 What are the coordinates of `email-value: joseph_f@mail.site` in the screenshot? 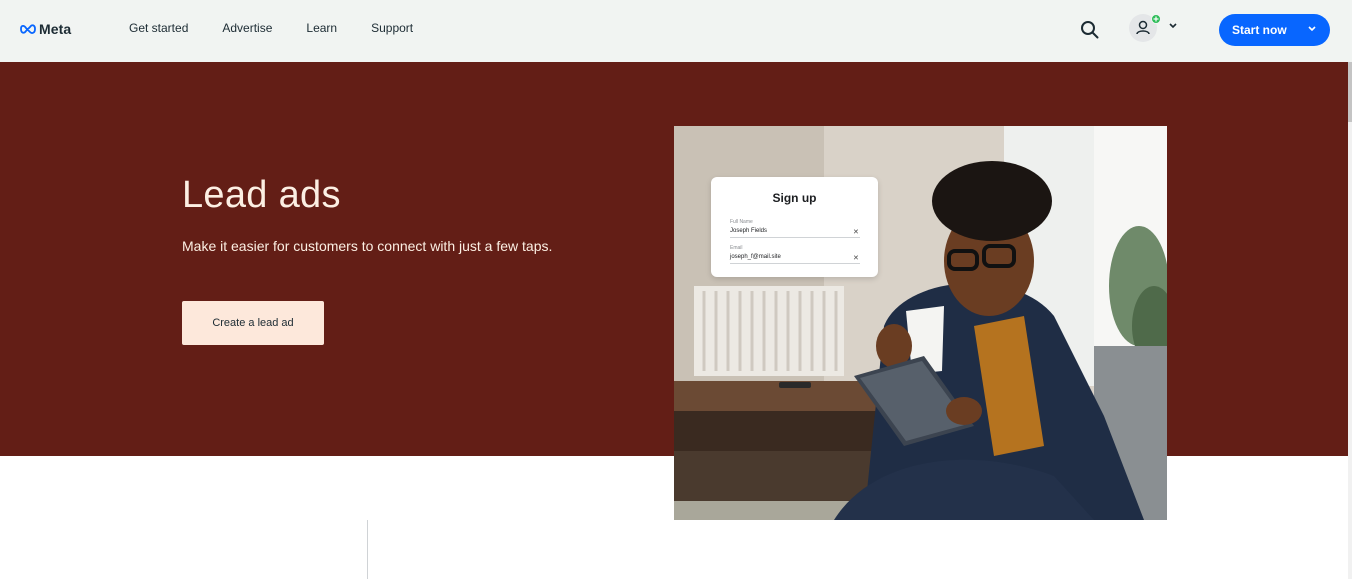 It's located at (755, 257).